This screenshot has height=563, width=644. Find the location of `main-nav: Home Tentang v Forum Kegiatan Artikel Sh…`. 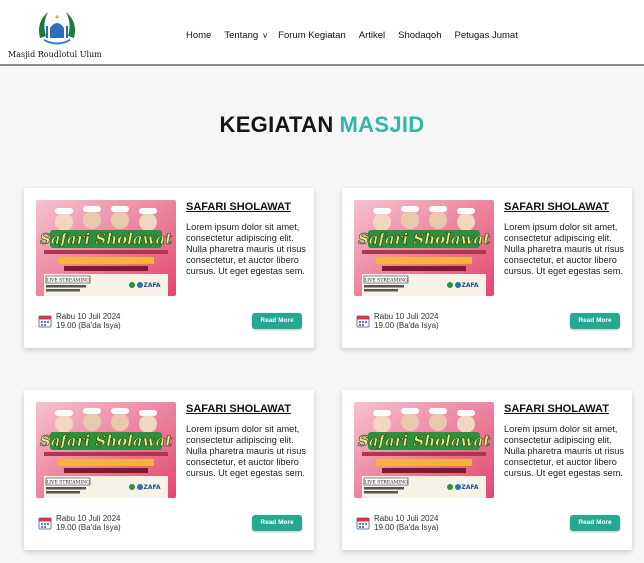

main-nav: Home Tentang v Forum Kegiatan Artikel Sh… is located at coordinates (358, 35).